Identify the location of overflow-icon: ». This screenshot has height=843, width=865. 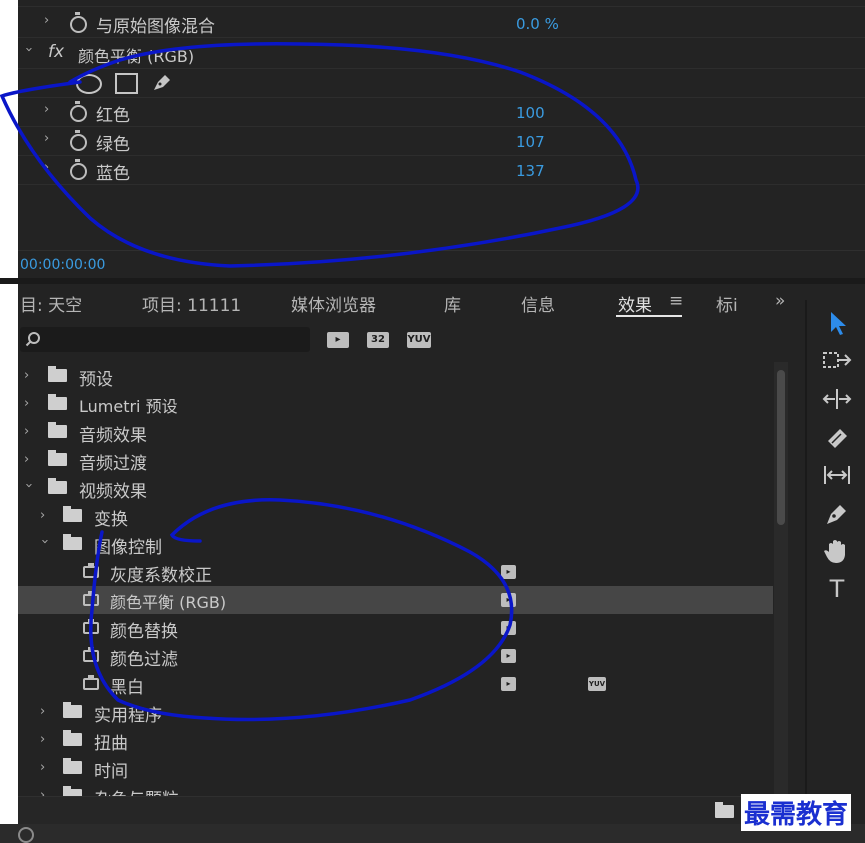
(780, 301).